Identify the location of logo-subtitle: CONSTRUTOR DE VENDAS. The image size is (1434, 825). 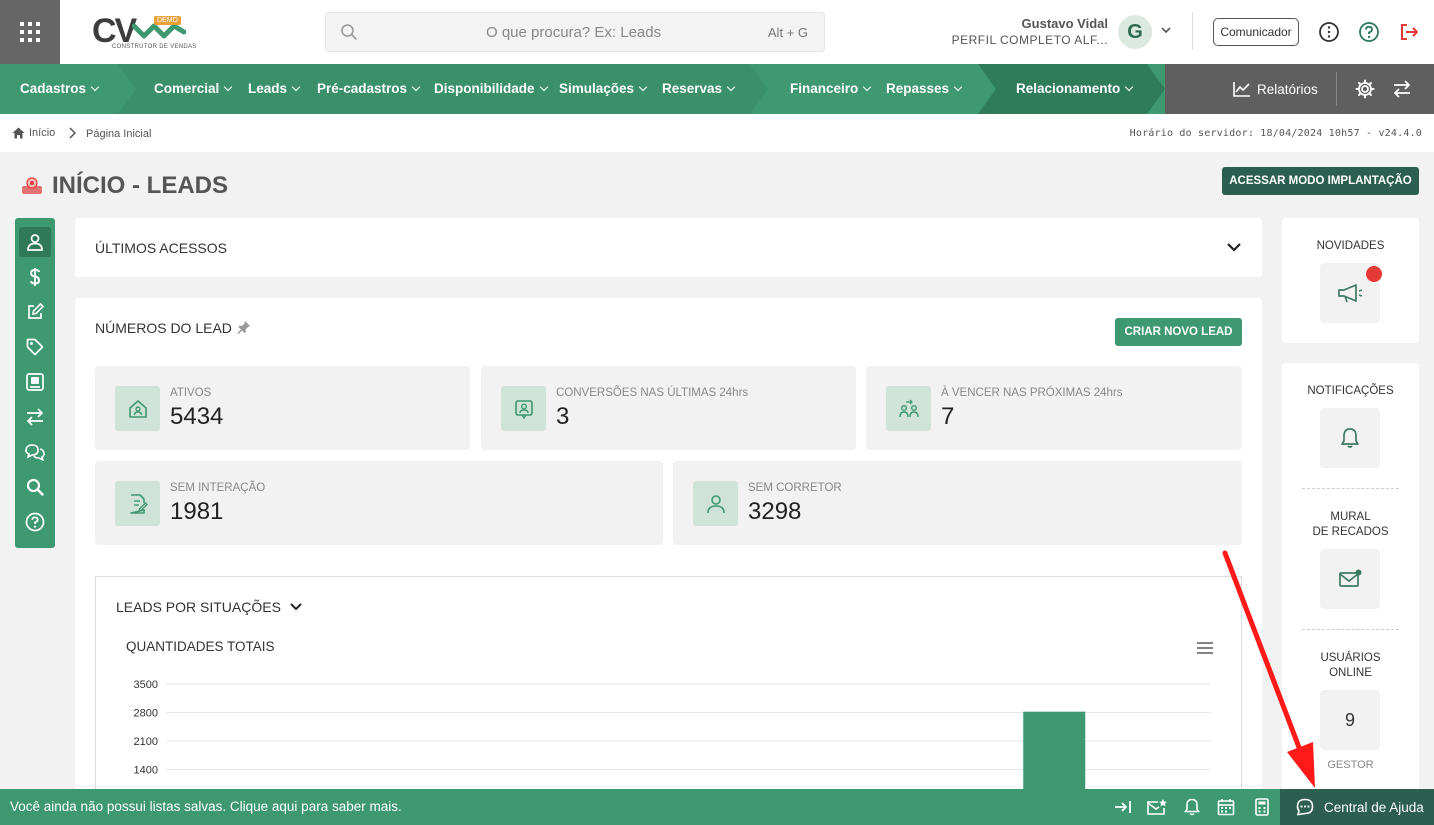
(154, 47).